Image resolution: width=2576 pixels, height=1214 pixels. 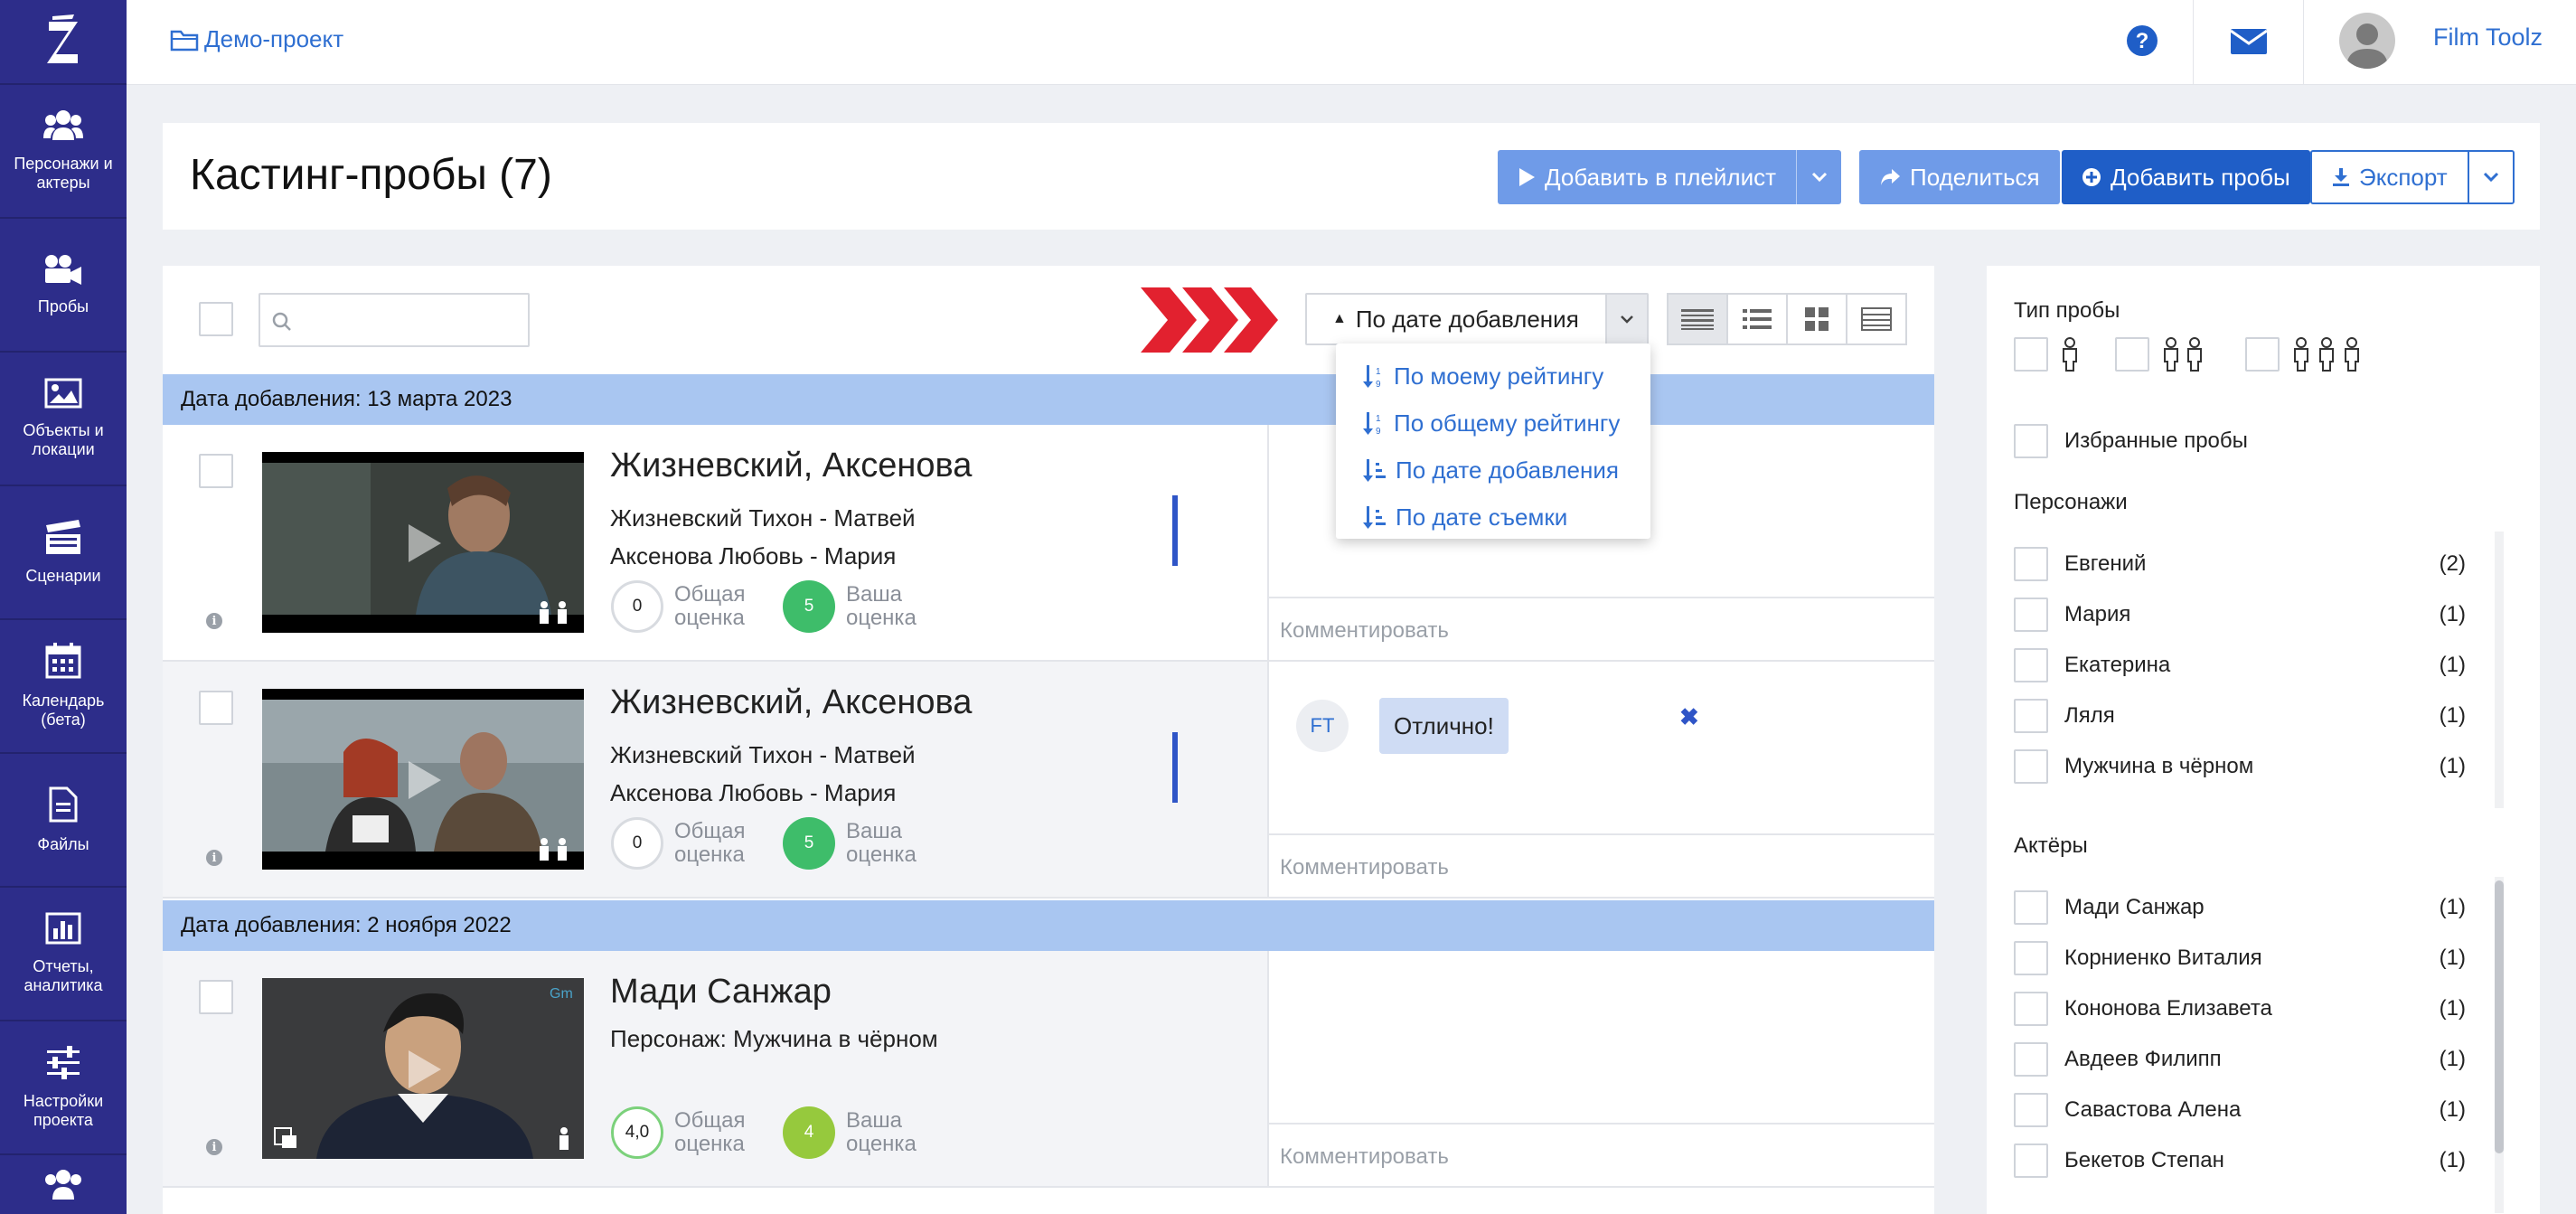 What do you see at coordinates (1493, 471) in the screenshot?
I see `sort-option-date-added: По дате добавления` at bounding box center [1493, 471].